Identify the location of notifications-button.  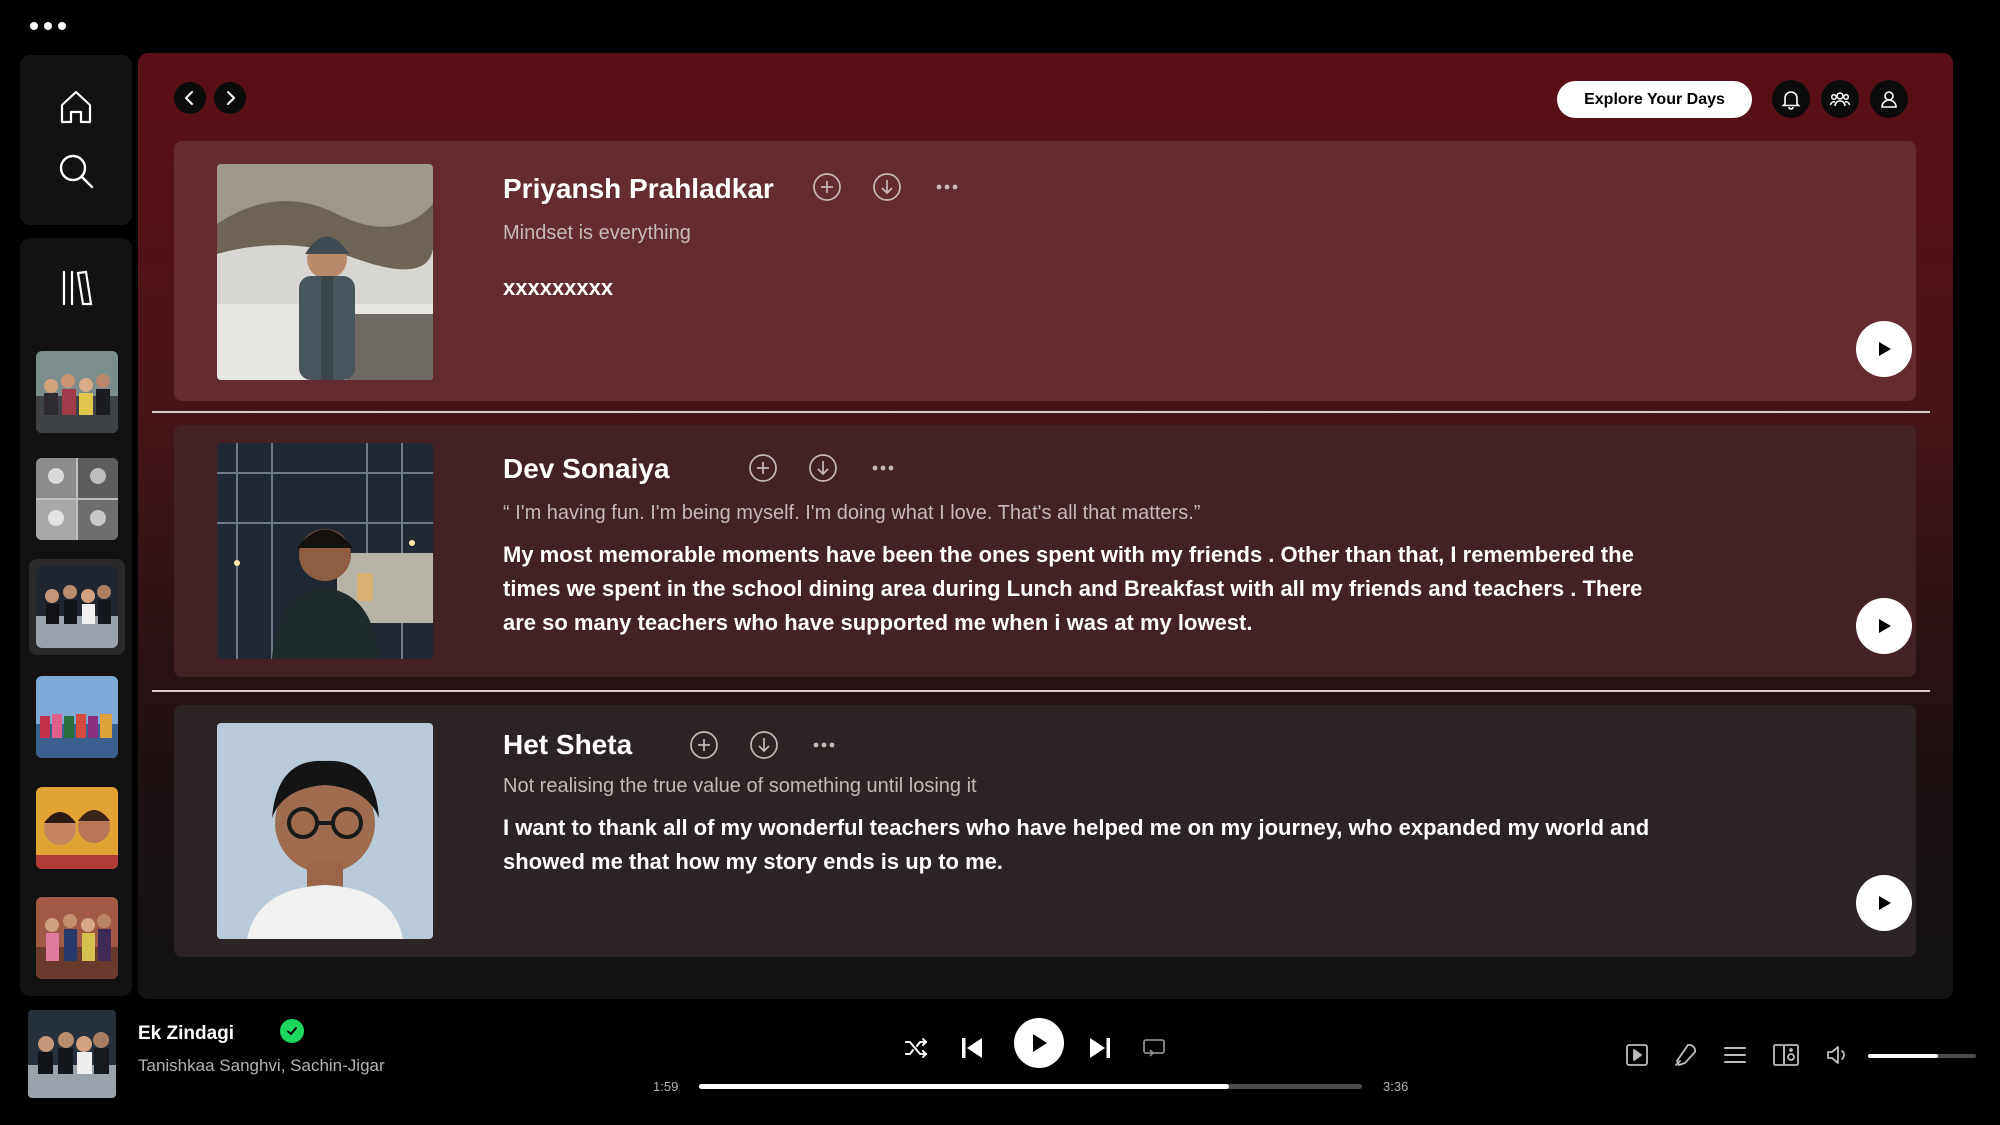
(1791, 99).